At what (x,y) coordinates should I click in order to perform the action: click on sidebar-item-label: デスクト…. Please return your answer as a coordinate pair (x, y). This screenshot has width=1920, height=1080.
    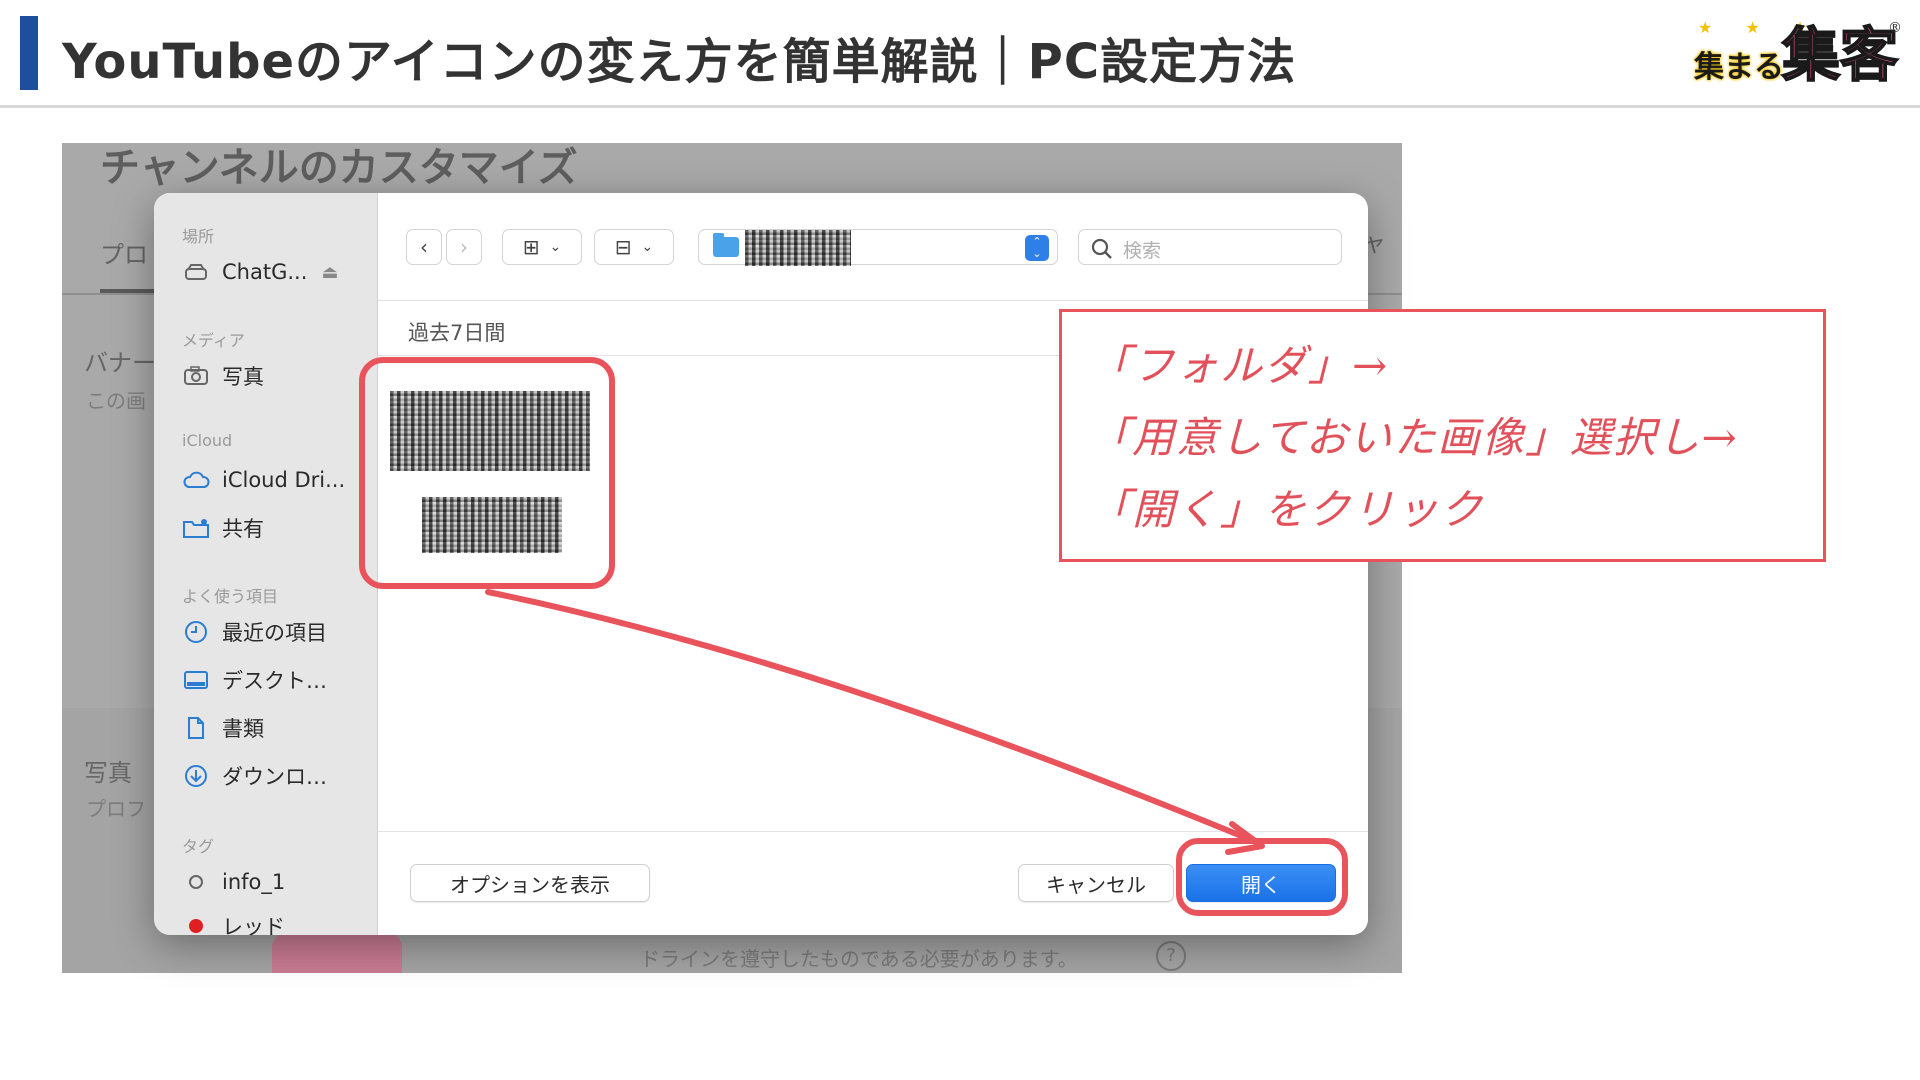
    Looking at the image, I should click on (274, 681).